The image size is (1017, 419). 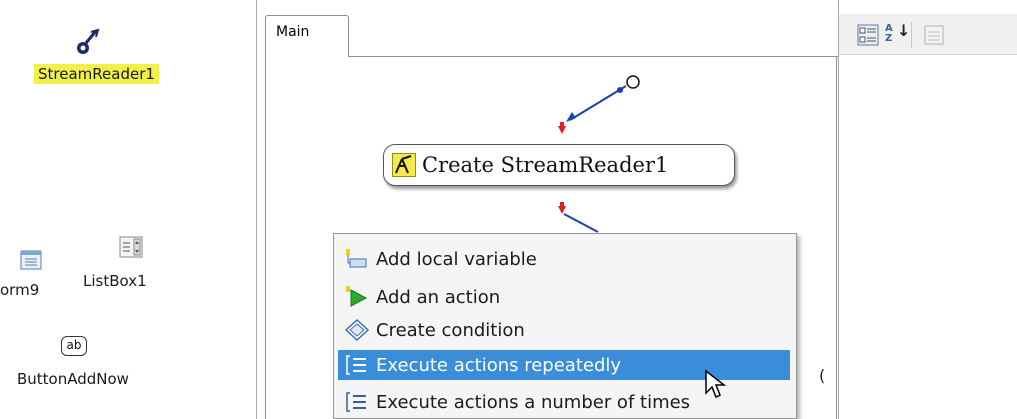 I want to click on constructor-icon, so click(x=404, y=165).